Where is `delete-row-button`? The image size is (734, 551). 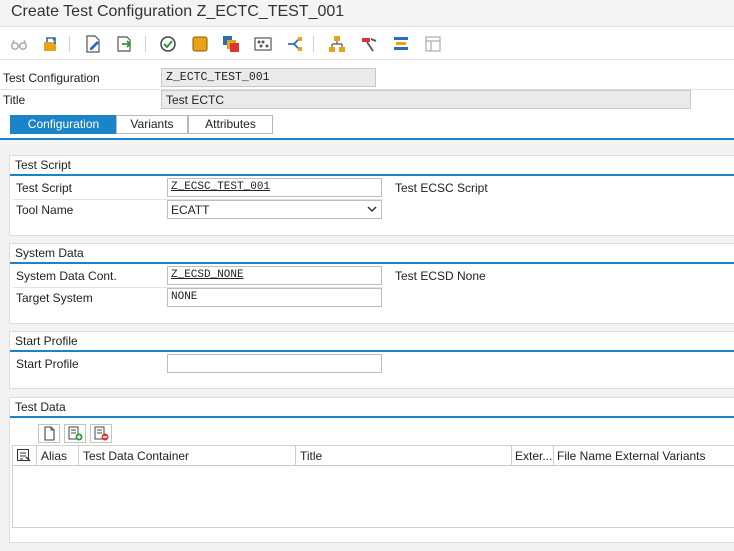 delete-row-button is located at coordinates (101, 433).